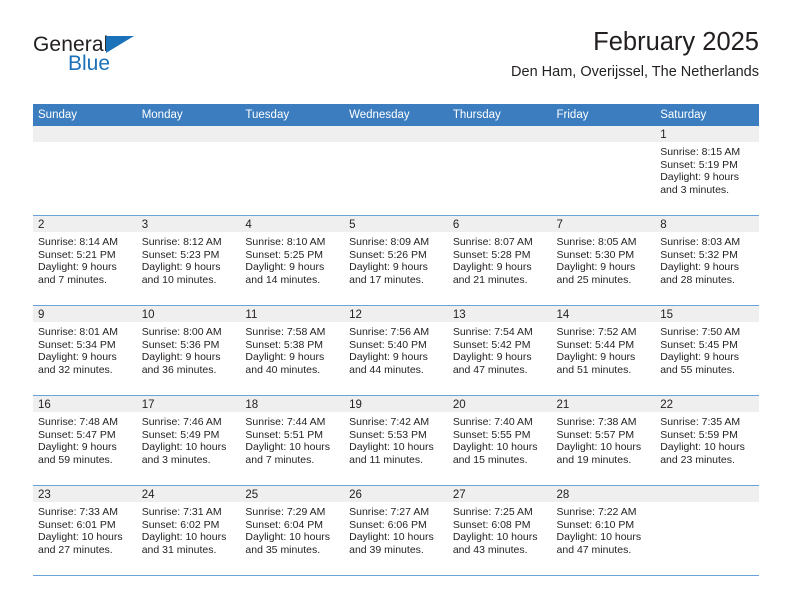 This screenshot has width=792, height=612. What do you see at coordinates (603, 224) in the screenshot?
I see `day-number: 7` at bounding box center [603, 224].